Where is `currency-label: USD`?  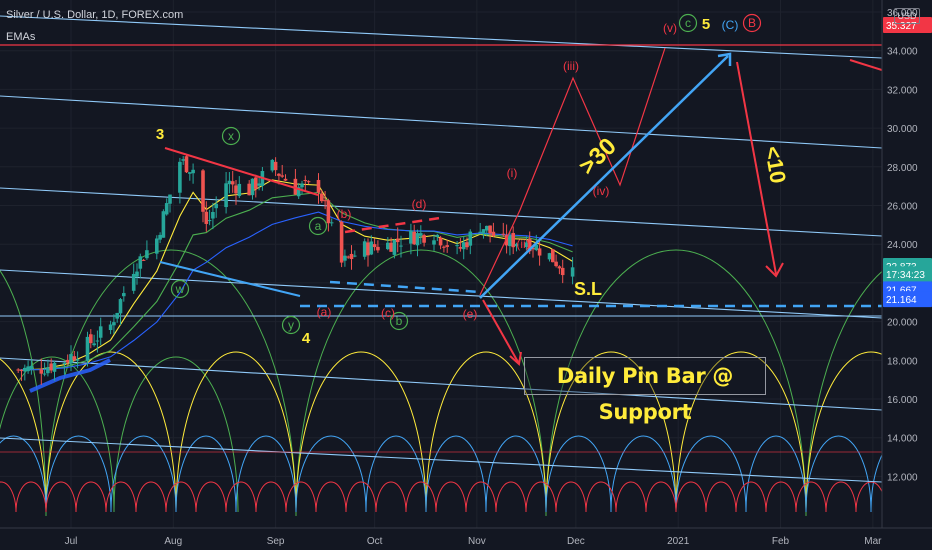
currency-label: USD is located at coordinates (907, 16).